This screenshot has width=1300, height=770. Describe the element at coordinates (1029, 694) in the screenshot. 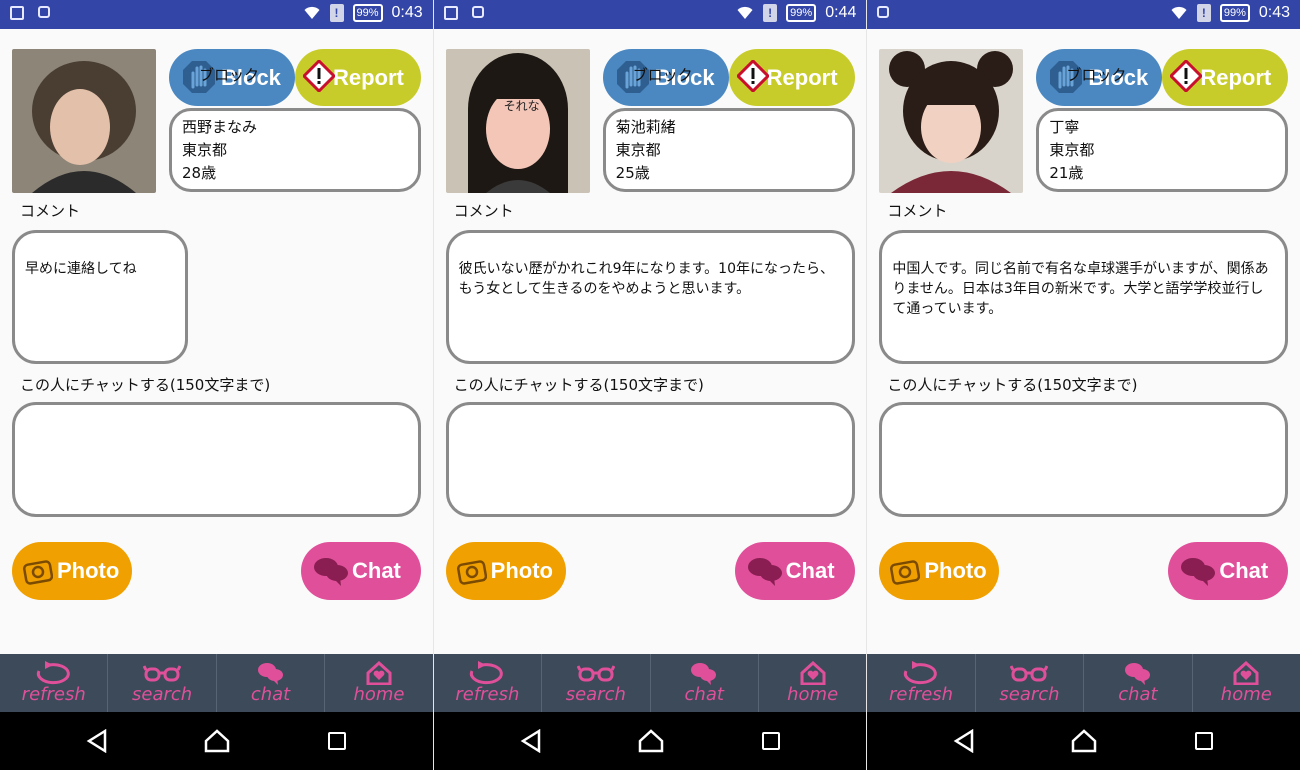

I see `nav-search-label: search` at that location.